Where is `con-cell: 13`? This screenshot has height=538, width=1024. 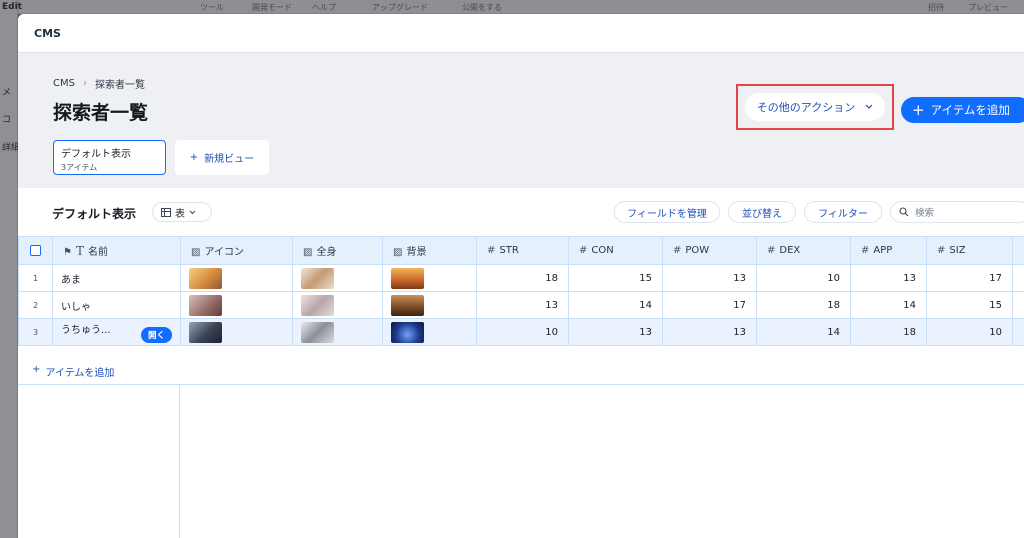
con-cell: 13 is located at coordinates (615, 332).